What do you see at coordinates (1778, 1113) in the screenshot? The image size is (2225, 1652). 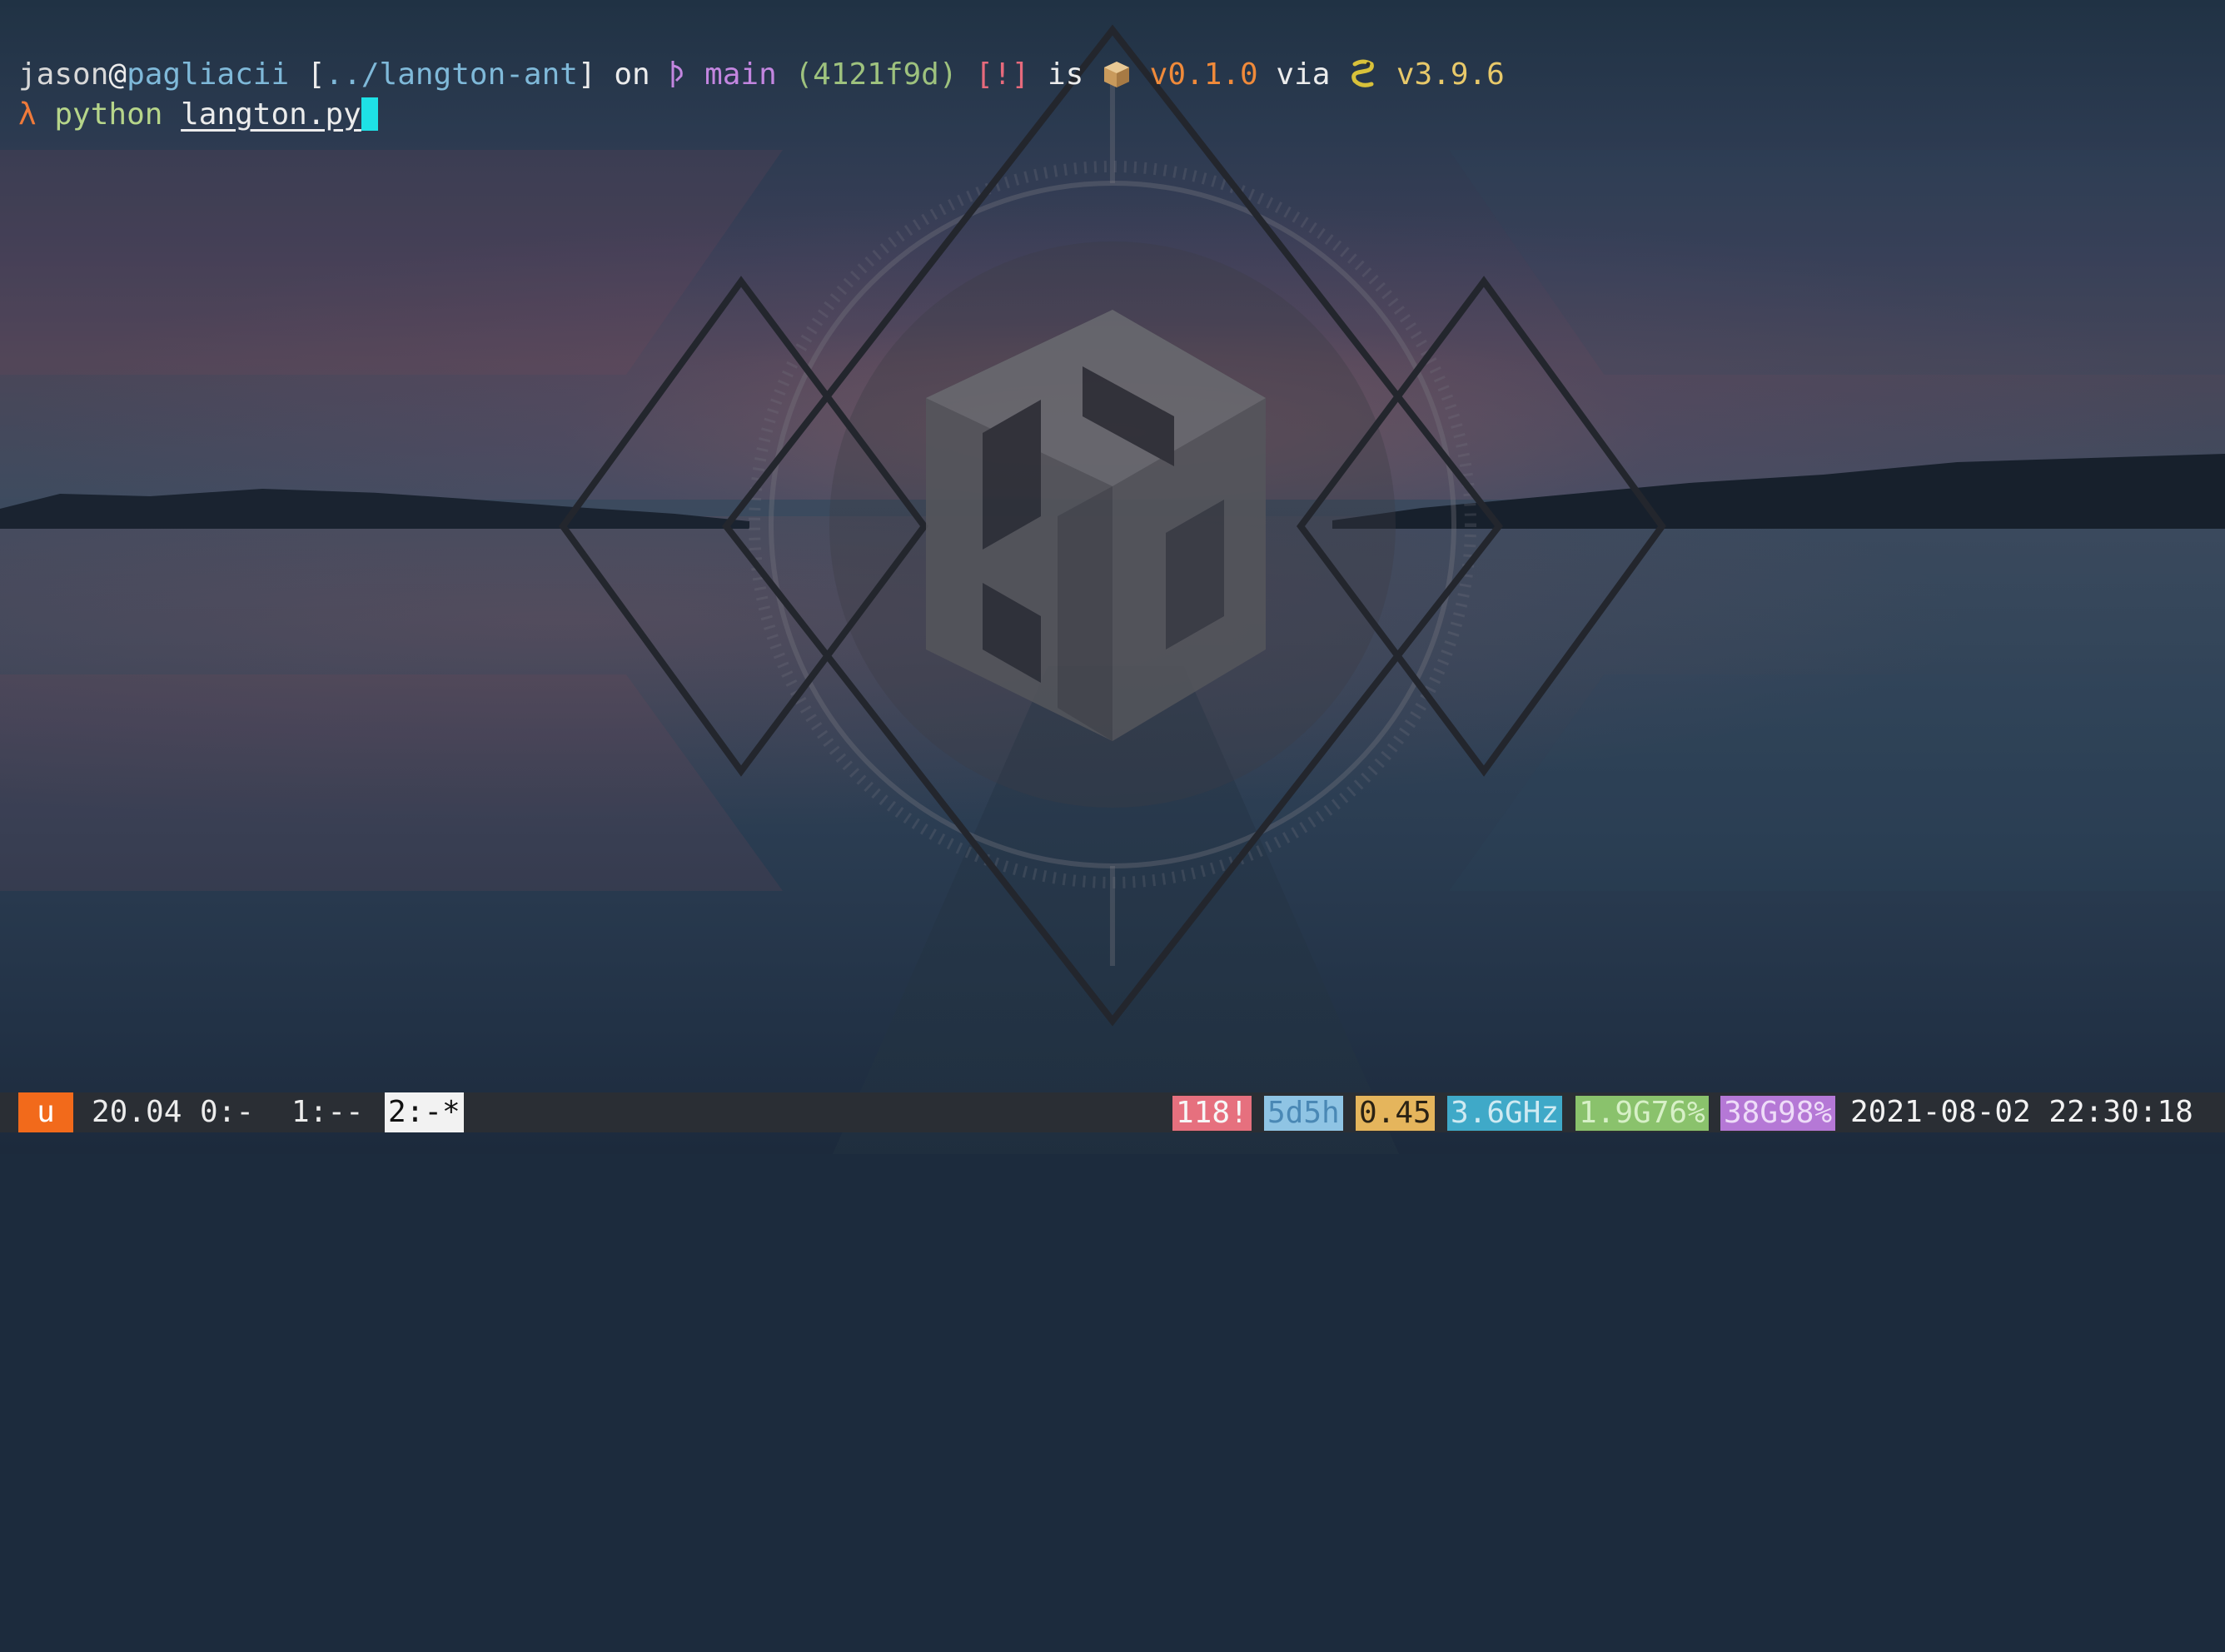 I see `disk-usage: 38G98%` at bounding box center [1778, 1113].